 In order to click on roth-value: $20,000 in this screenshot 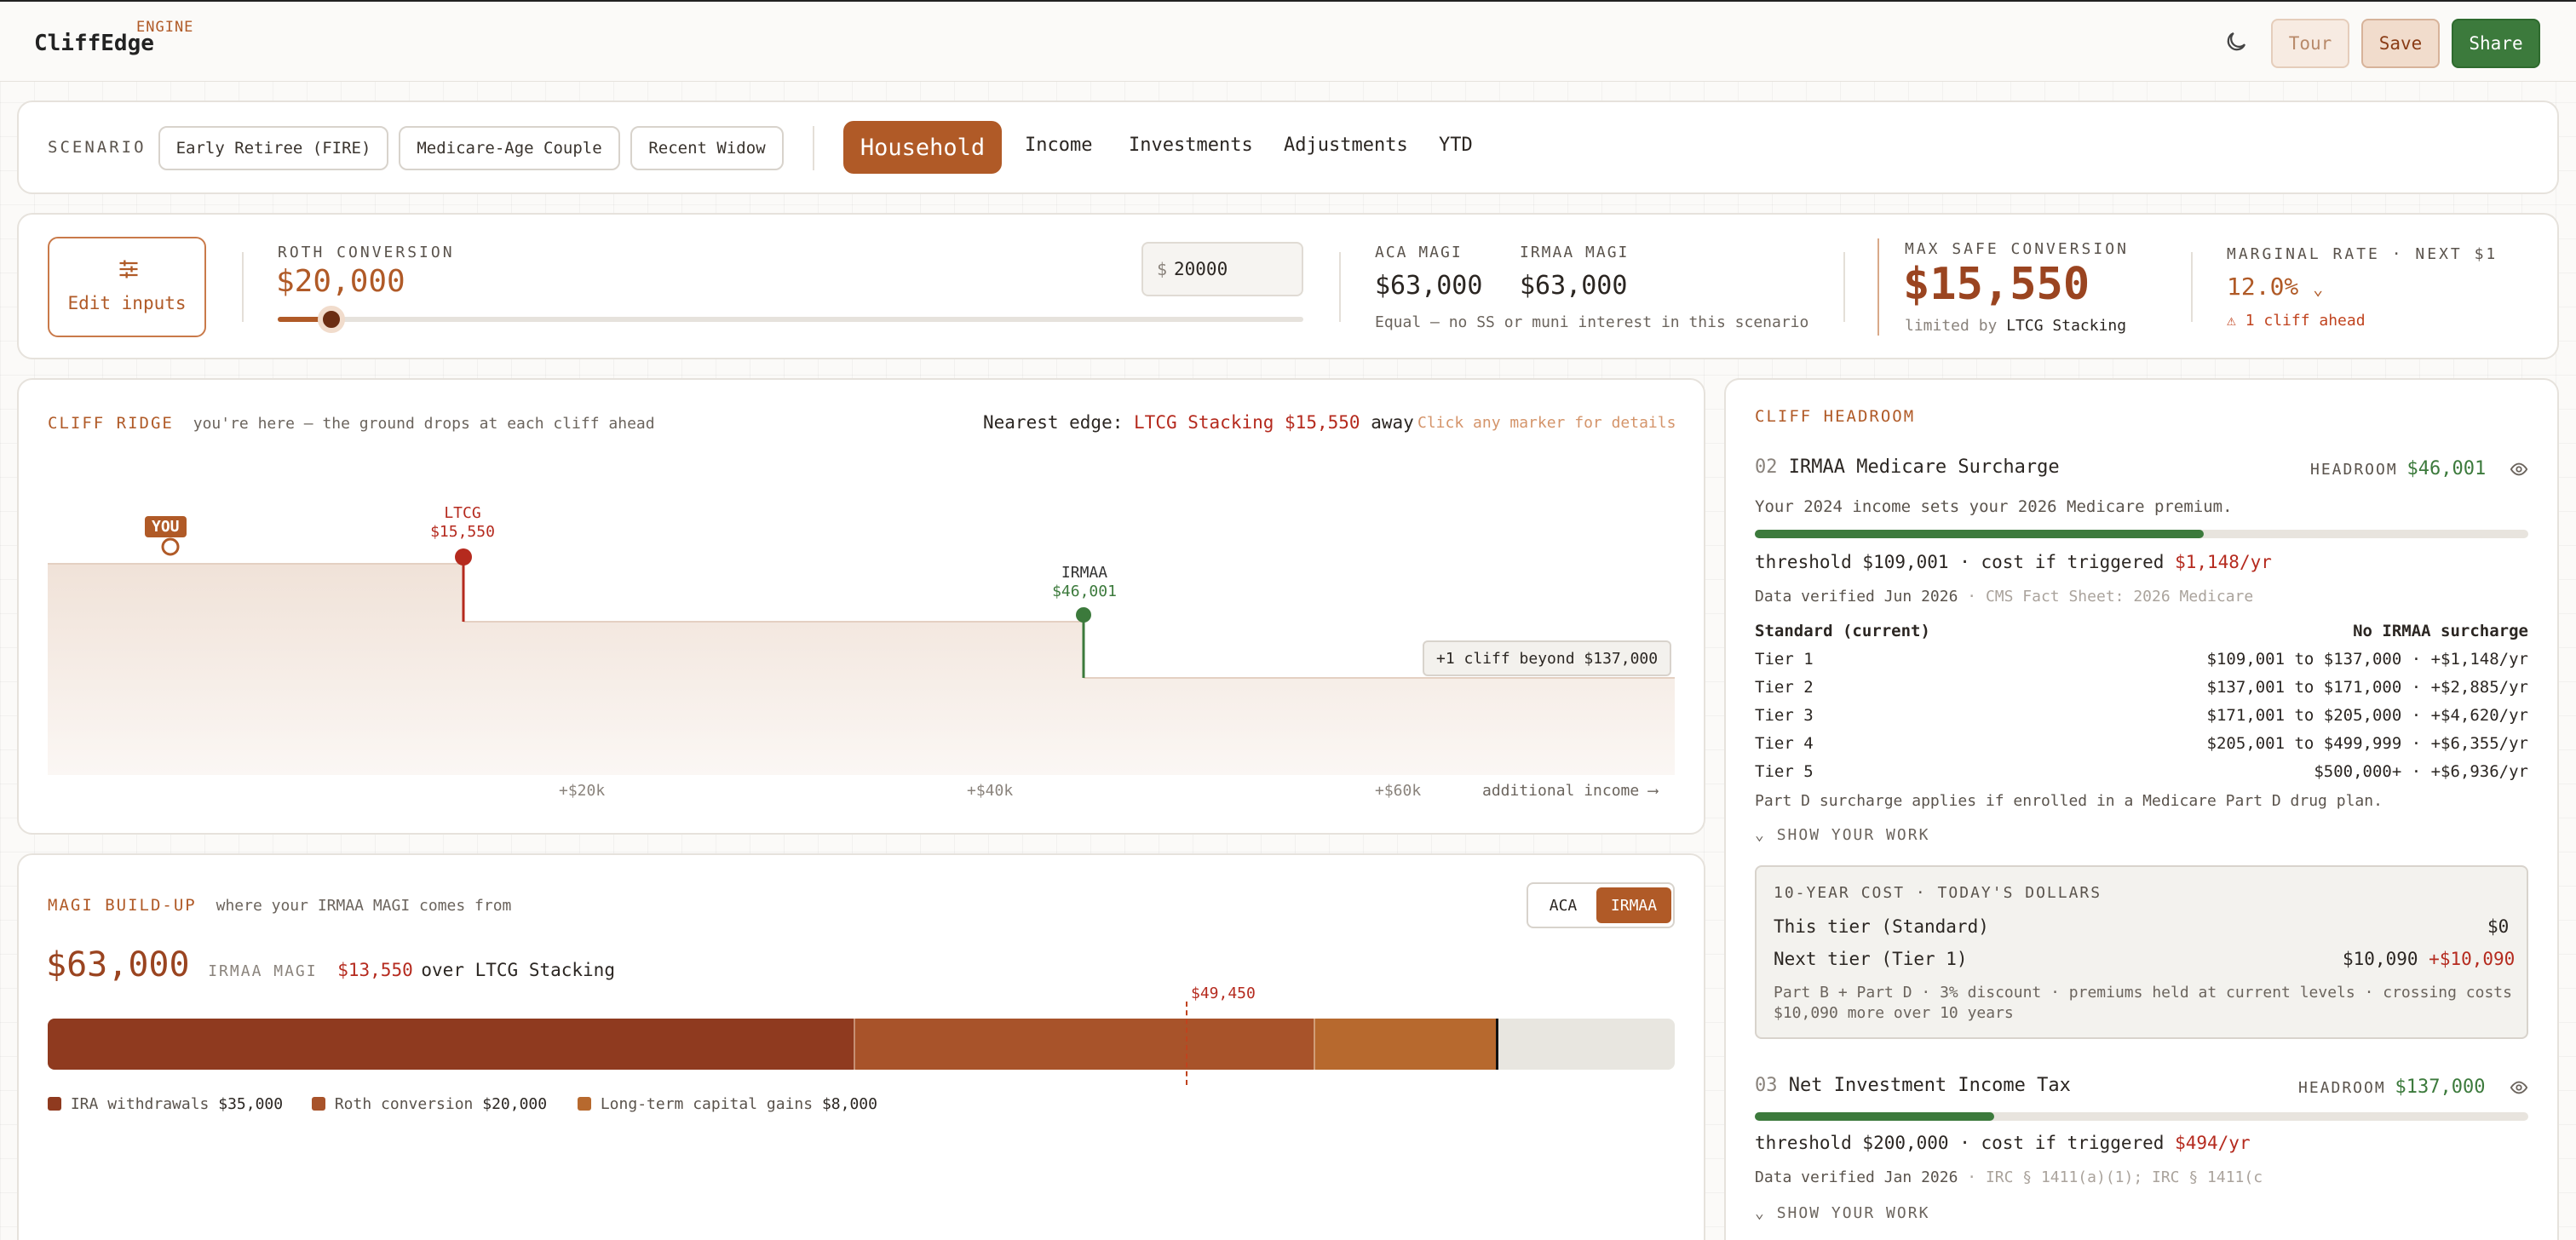, I will do `click(341, 281)`.